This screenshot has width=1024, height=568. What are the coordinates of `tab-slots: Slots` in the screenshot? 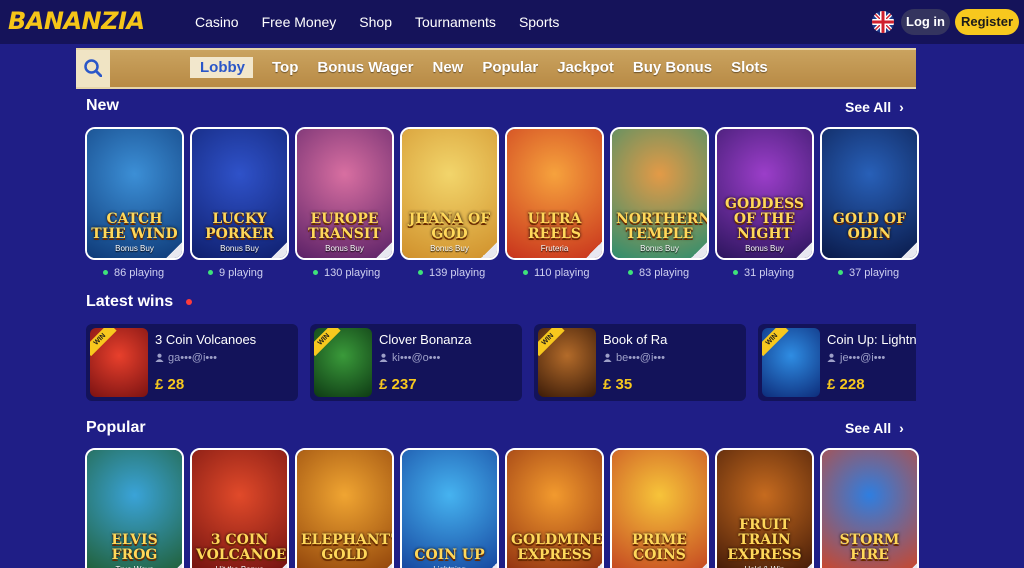 It's located at (749, 68).